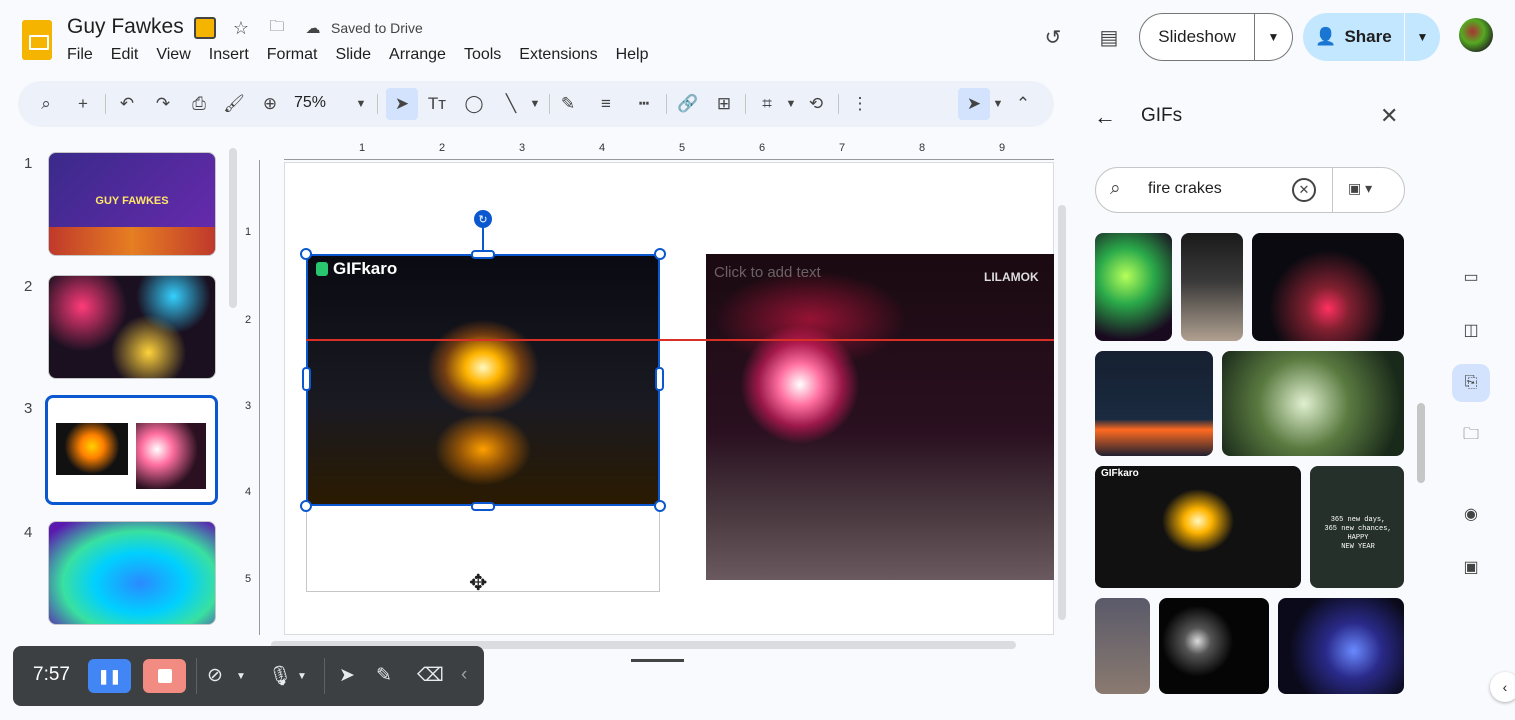 This screenshot has height=720, width=1515. I want to click on selected-fireworks-gif, so click(483, 380).